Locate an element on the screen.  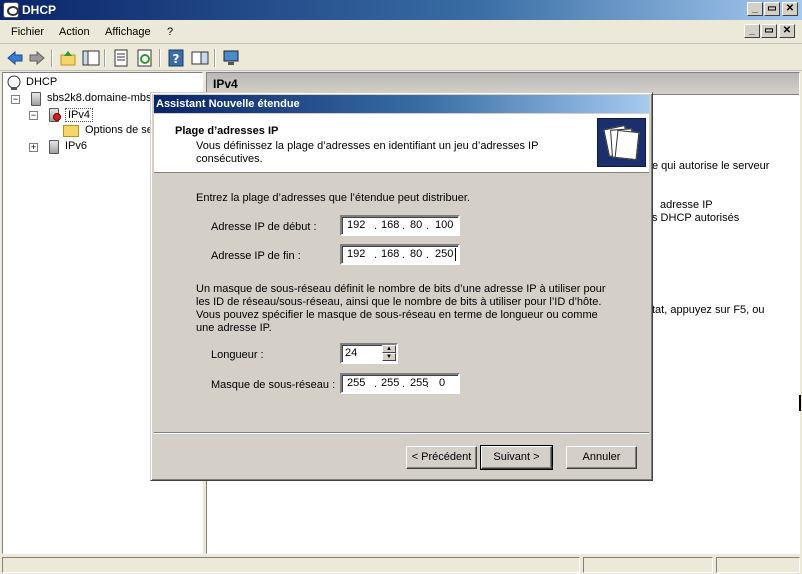
dialog-title: Assistant Nouvelle étendue is located at coordinates (228, 104).